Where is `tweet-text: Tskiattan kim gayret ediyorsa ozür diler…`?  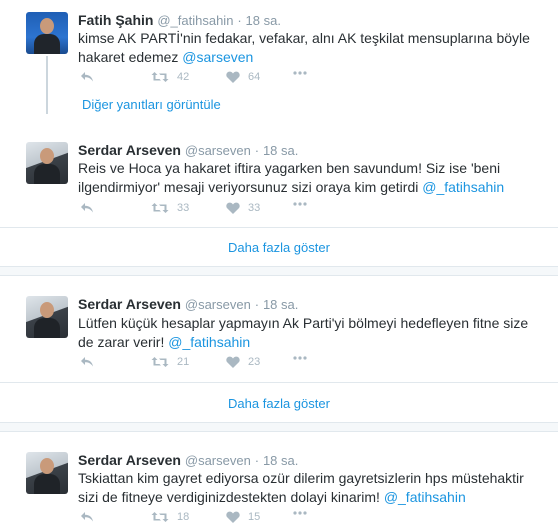
tweet-text: Tskiattan kim gayret ediyorsa ozür diler… is located at coordinates (308, 488).